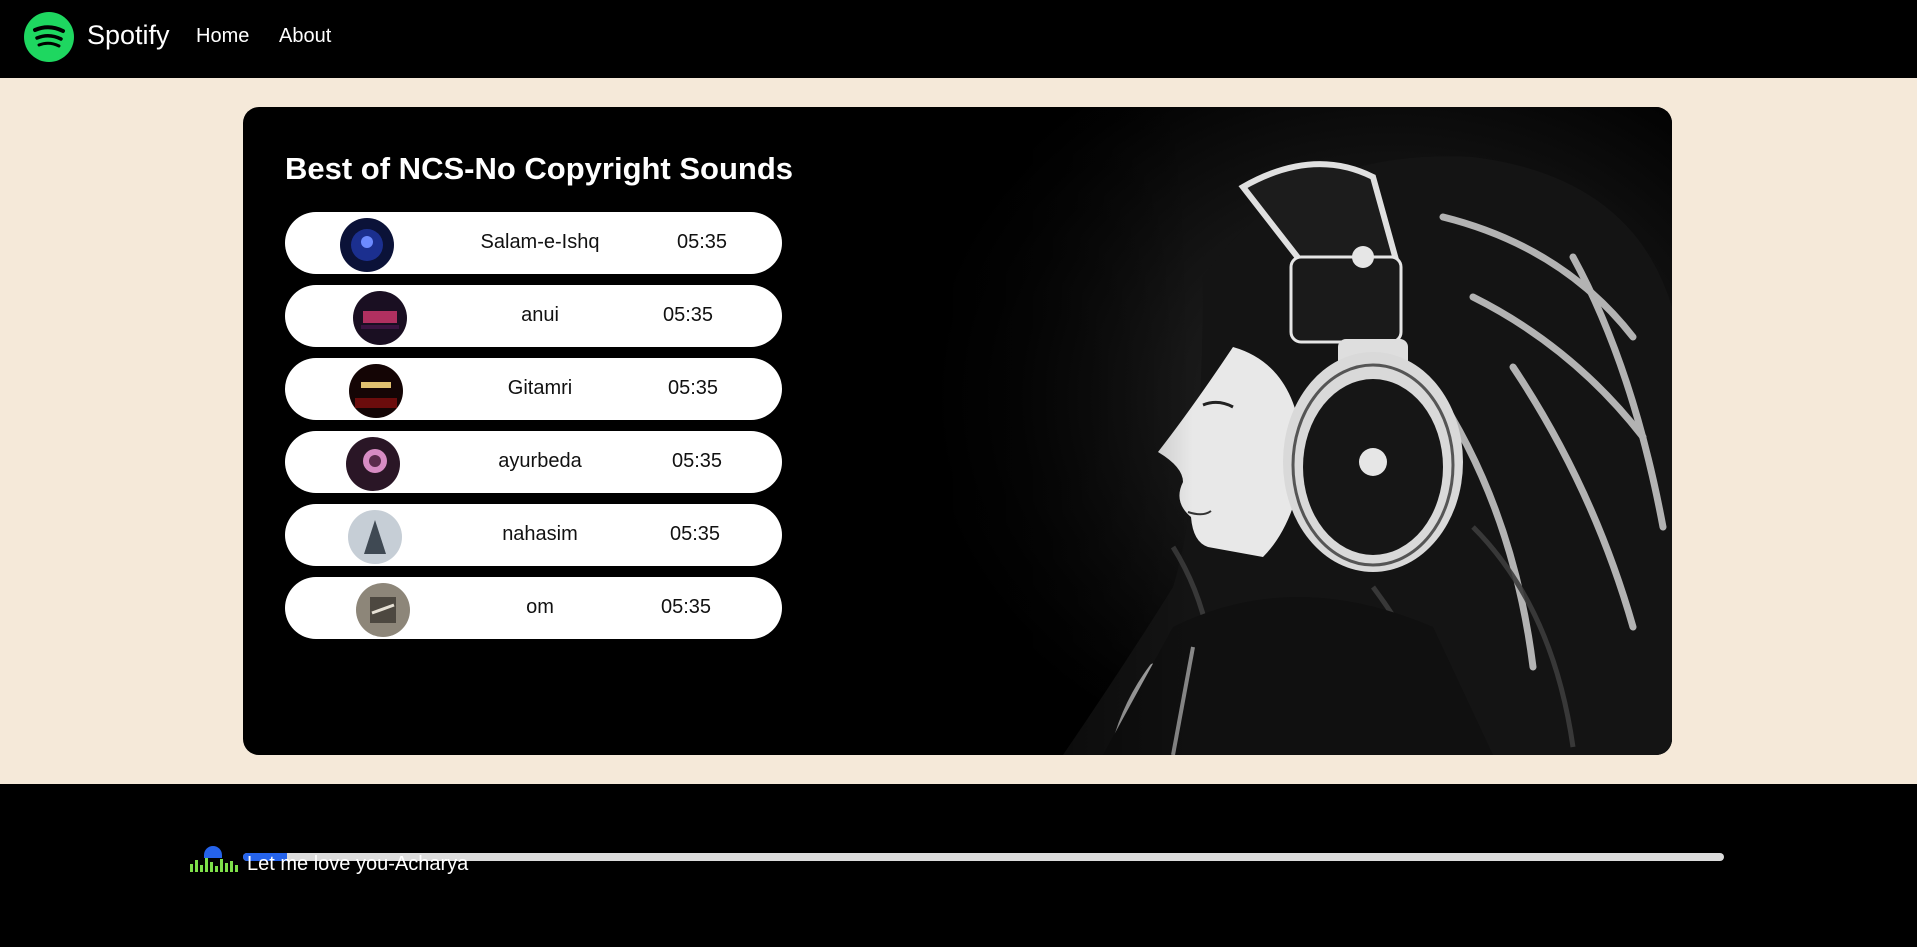 The width and height of the screenshot is (1917, 947). What do you see at coordinates (358, 864) in the screenshot?
I see `now-playing-title: Let me love you-Acharya` at bounding box center [358, 864].